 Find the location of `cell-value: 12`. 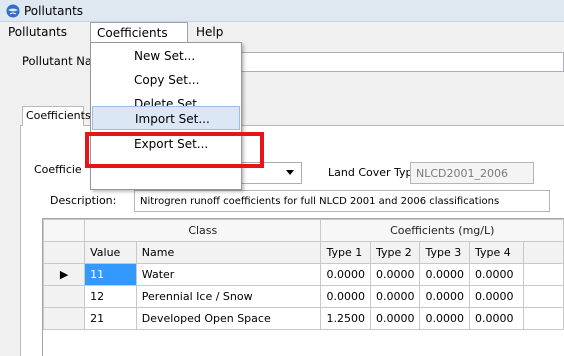

cell-value: 12 is located at coordinates (110, 296).